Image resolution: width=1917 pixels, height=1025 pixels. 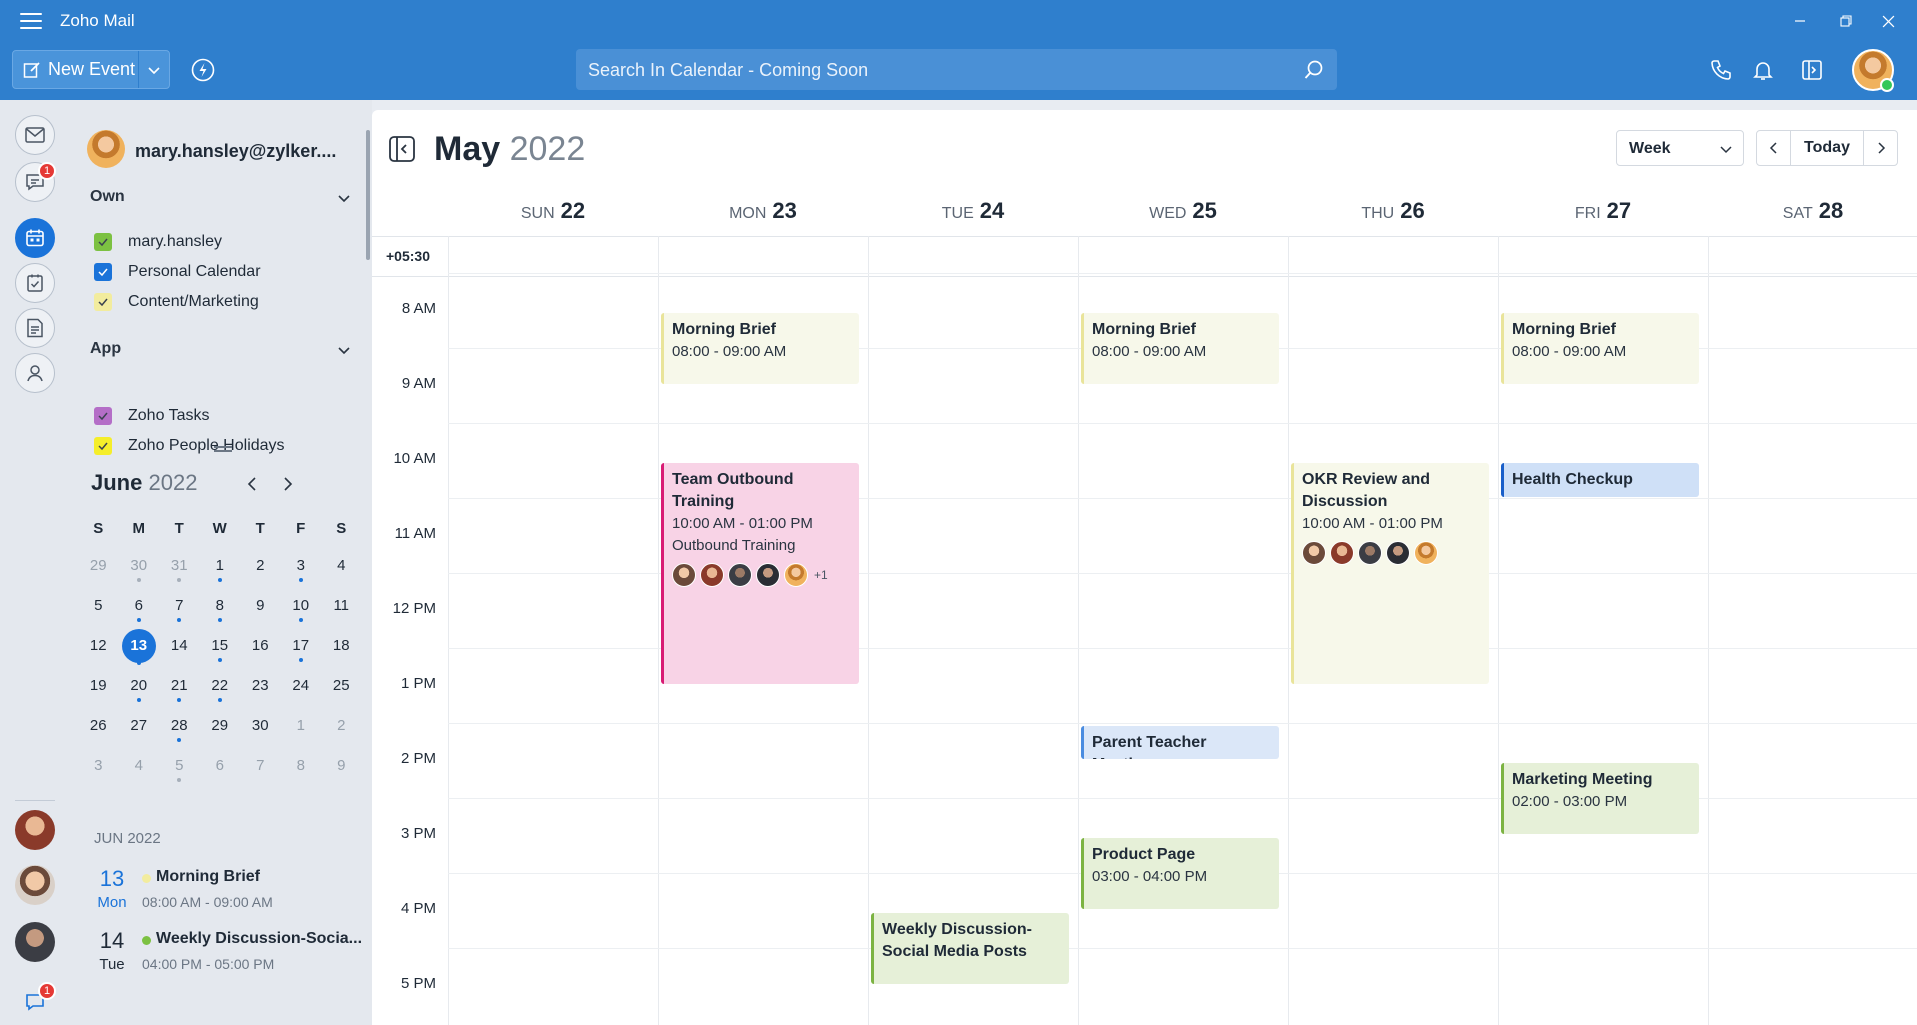 I want to click on rail-calendar, so click(x=35, y=238).